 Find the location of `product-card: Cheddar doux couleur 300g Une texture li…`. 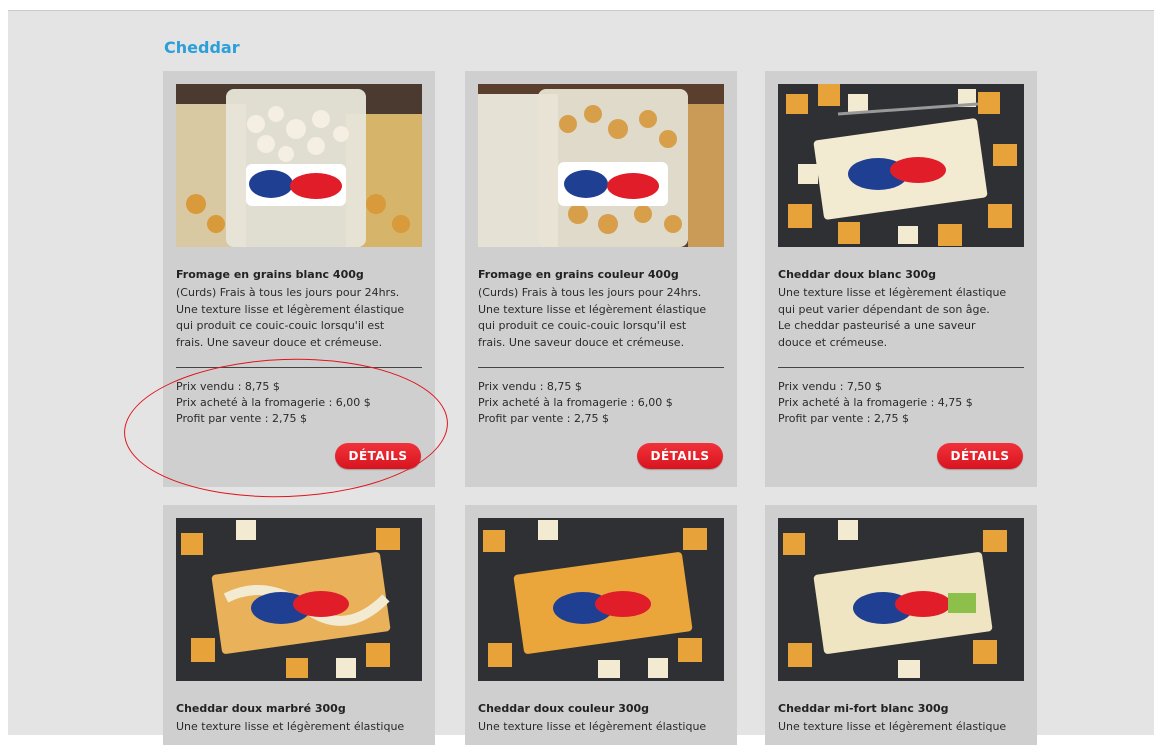

product-card: Cheddar doux couleur 300g Une texture li… is located at coordinates (601, 625).